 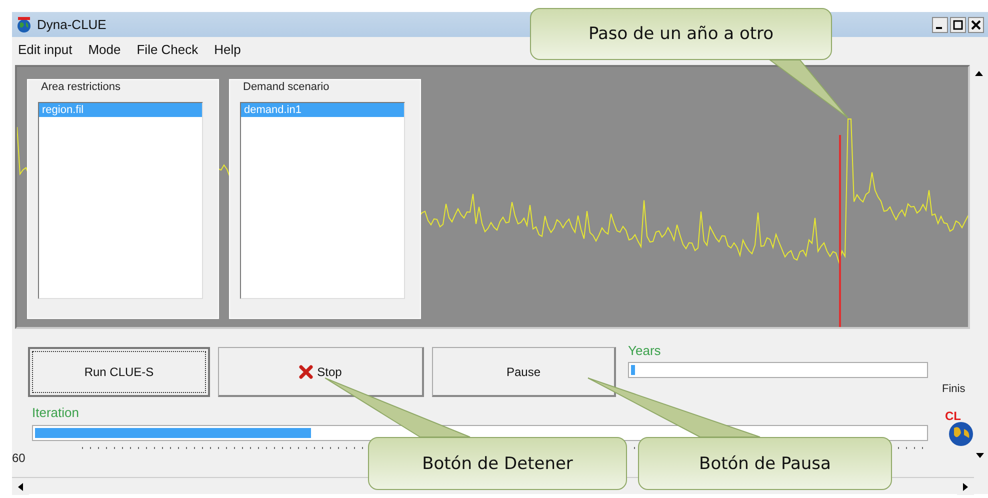 What do you see at coordinates (497, 463) in the screenshot?
I see `callout: Botón de Detener` at bounding box center [497, 463].